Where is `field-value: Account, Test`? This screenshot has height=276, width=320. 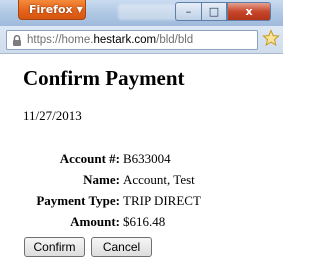
field-value: Account, Test is located at coordinates (159, 179).